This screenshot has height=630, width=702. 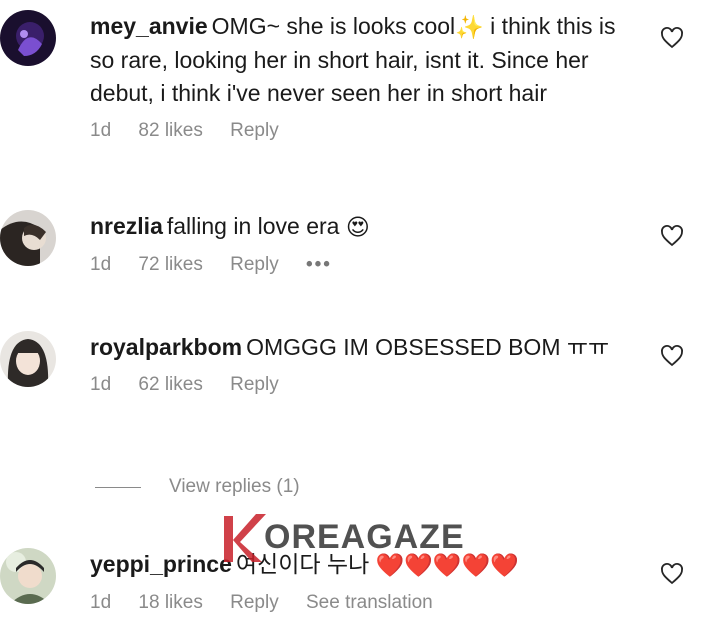 I want to click on comment-likes: 18 likes, so click(x=170, y=602).